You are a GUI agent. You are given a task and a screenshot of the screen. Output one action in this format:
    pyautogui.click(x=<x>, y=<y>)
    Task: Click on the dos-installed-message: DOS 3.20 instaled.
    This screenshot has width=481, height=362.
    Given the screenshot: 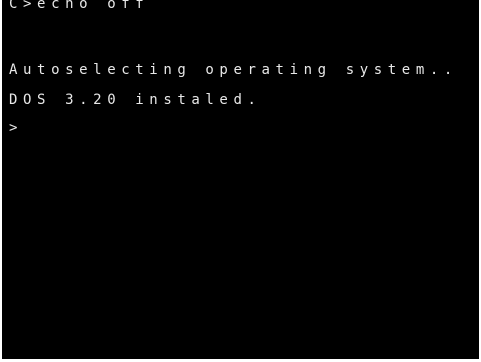 What is the action you would take?
    pyautogui.click(x=135, y=100)
    